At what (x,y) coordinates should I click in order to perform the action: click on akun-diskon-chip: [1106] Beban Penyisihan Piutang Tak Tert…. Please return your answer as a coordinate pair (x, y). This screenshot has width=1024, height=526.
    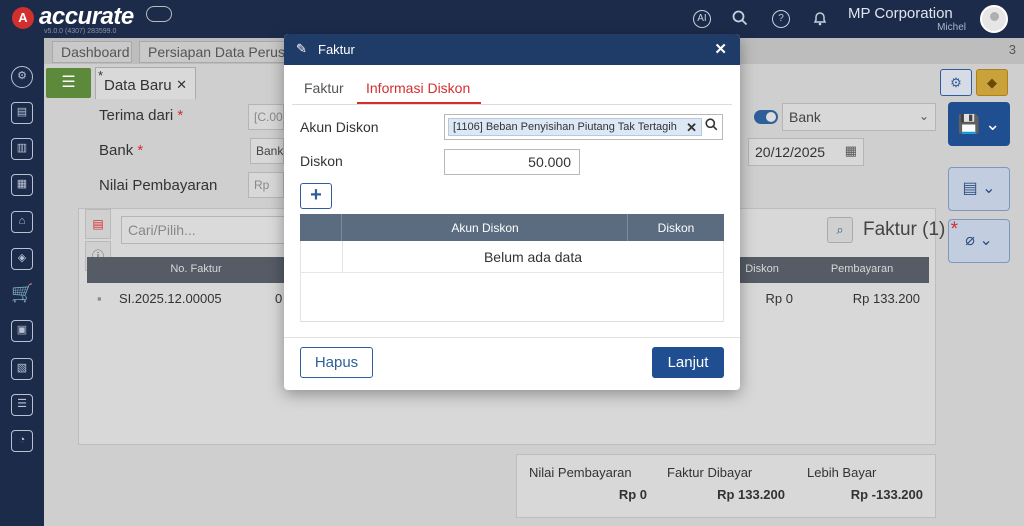
    Looking at the image, I should click on (575, 127).